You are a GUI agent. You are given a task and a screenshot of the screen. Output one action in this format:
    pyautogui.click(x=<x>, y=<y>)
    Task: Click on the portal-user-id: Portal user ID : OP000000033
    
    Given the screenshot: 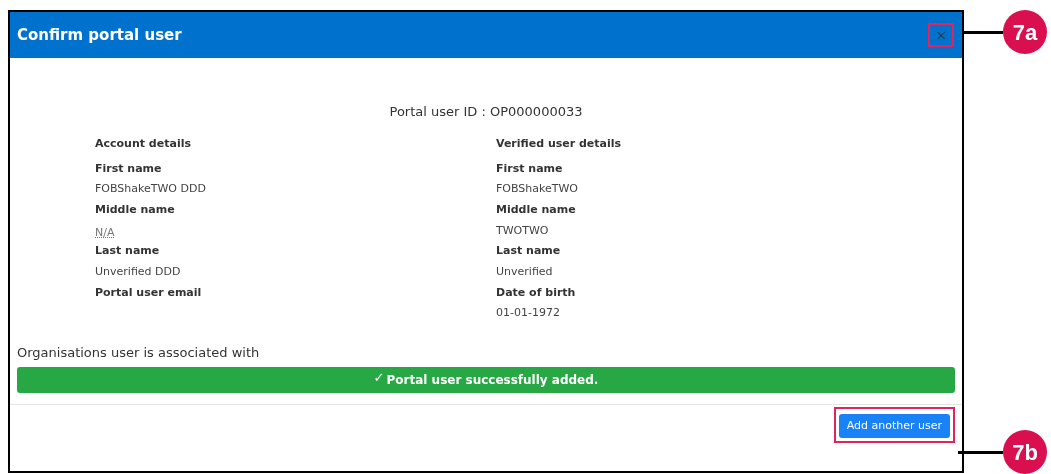 What is the action you would take?
    pyautogui.click(x=486, y=112)
    